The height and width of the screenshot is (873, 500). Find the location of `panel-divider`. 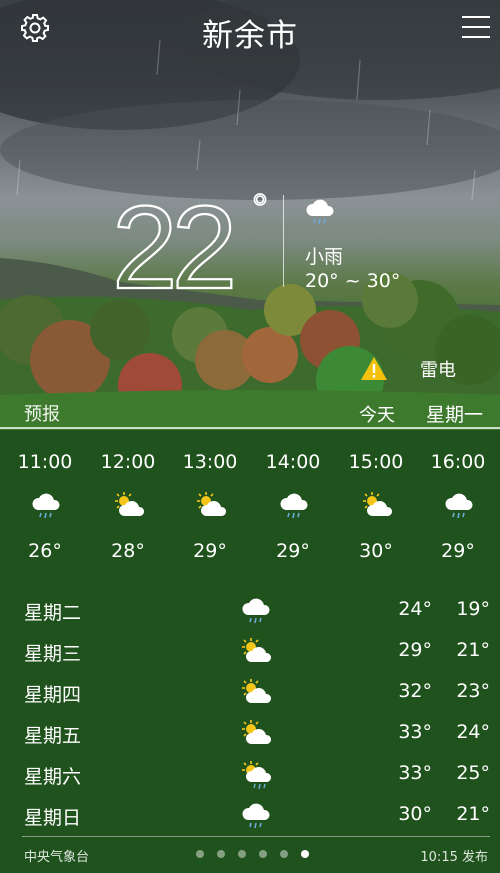

panel-divider is located at coordinates (250, 428).